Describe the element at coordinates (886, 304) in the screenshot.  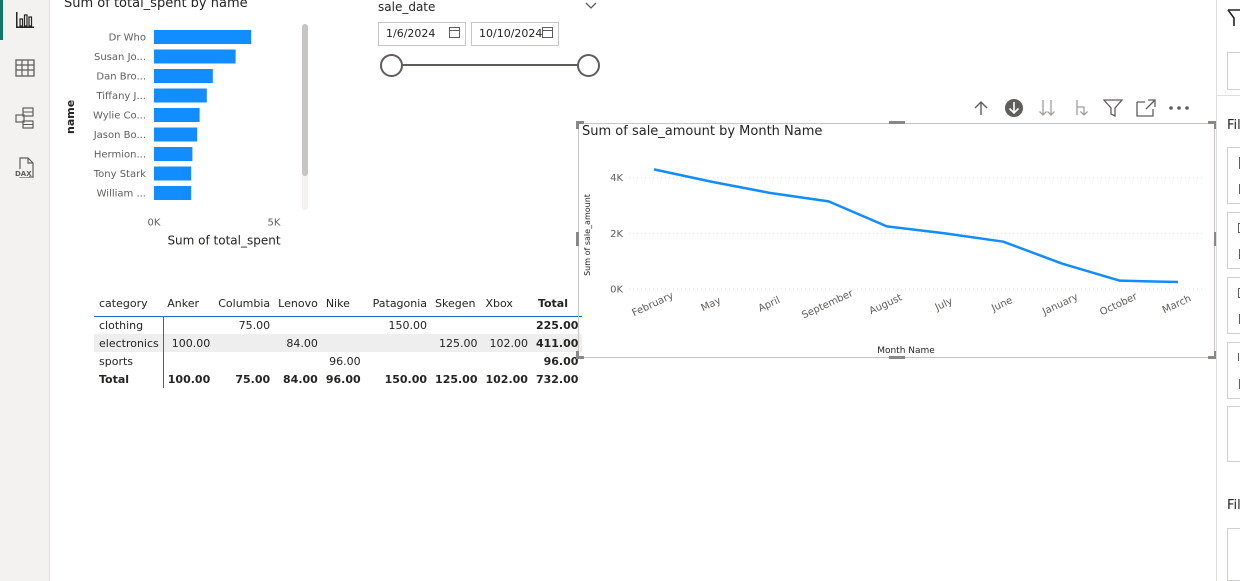
I see `x-tick-label: August` at that location.